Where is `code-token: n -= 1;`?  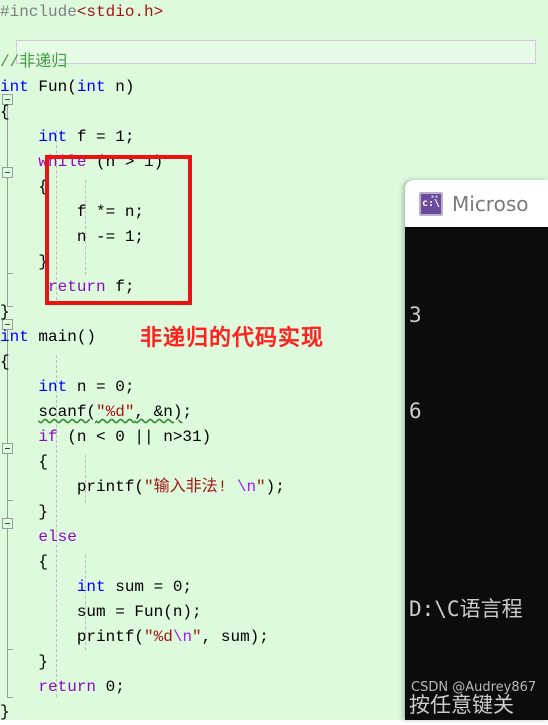 code-token: n -= 1; is located at coordinates (72, 237).